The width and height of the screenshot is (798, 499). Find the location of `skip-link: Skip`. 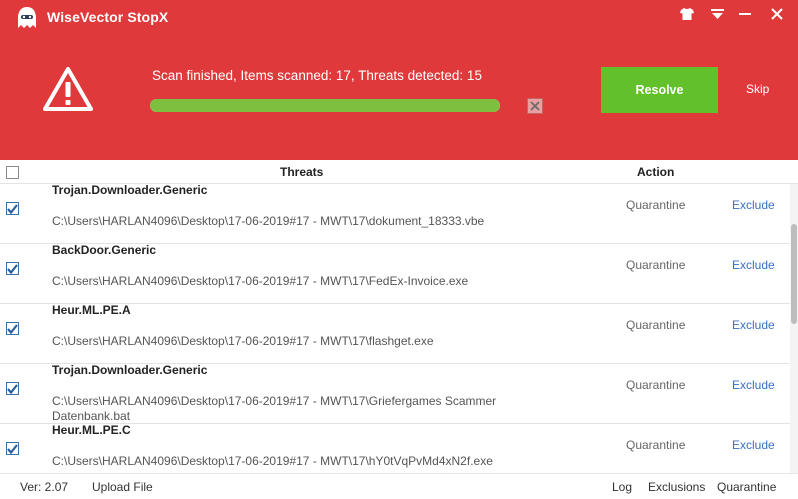

skip-link: Skip is located at coordinates (757, 89).